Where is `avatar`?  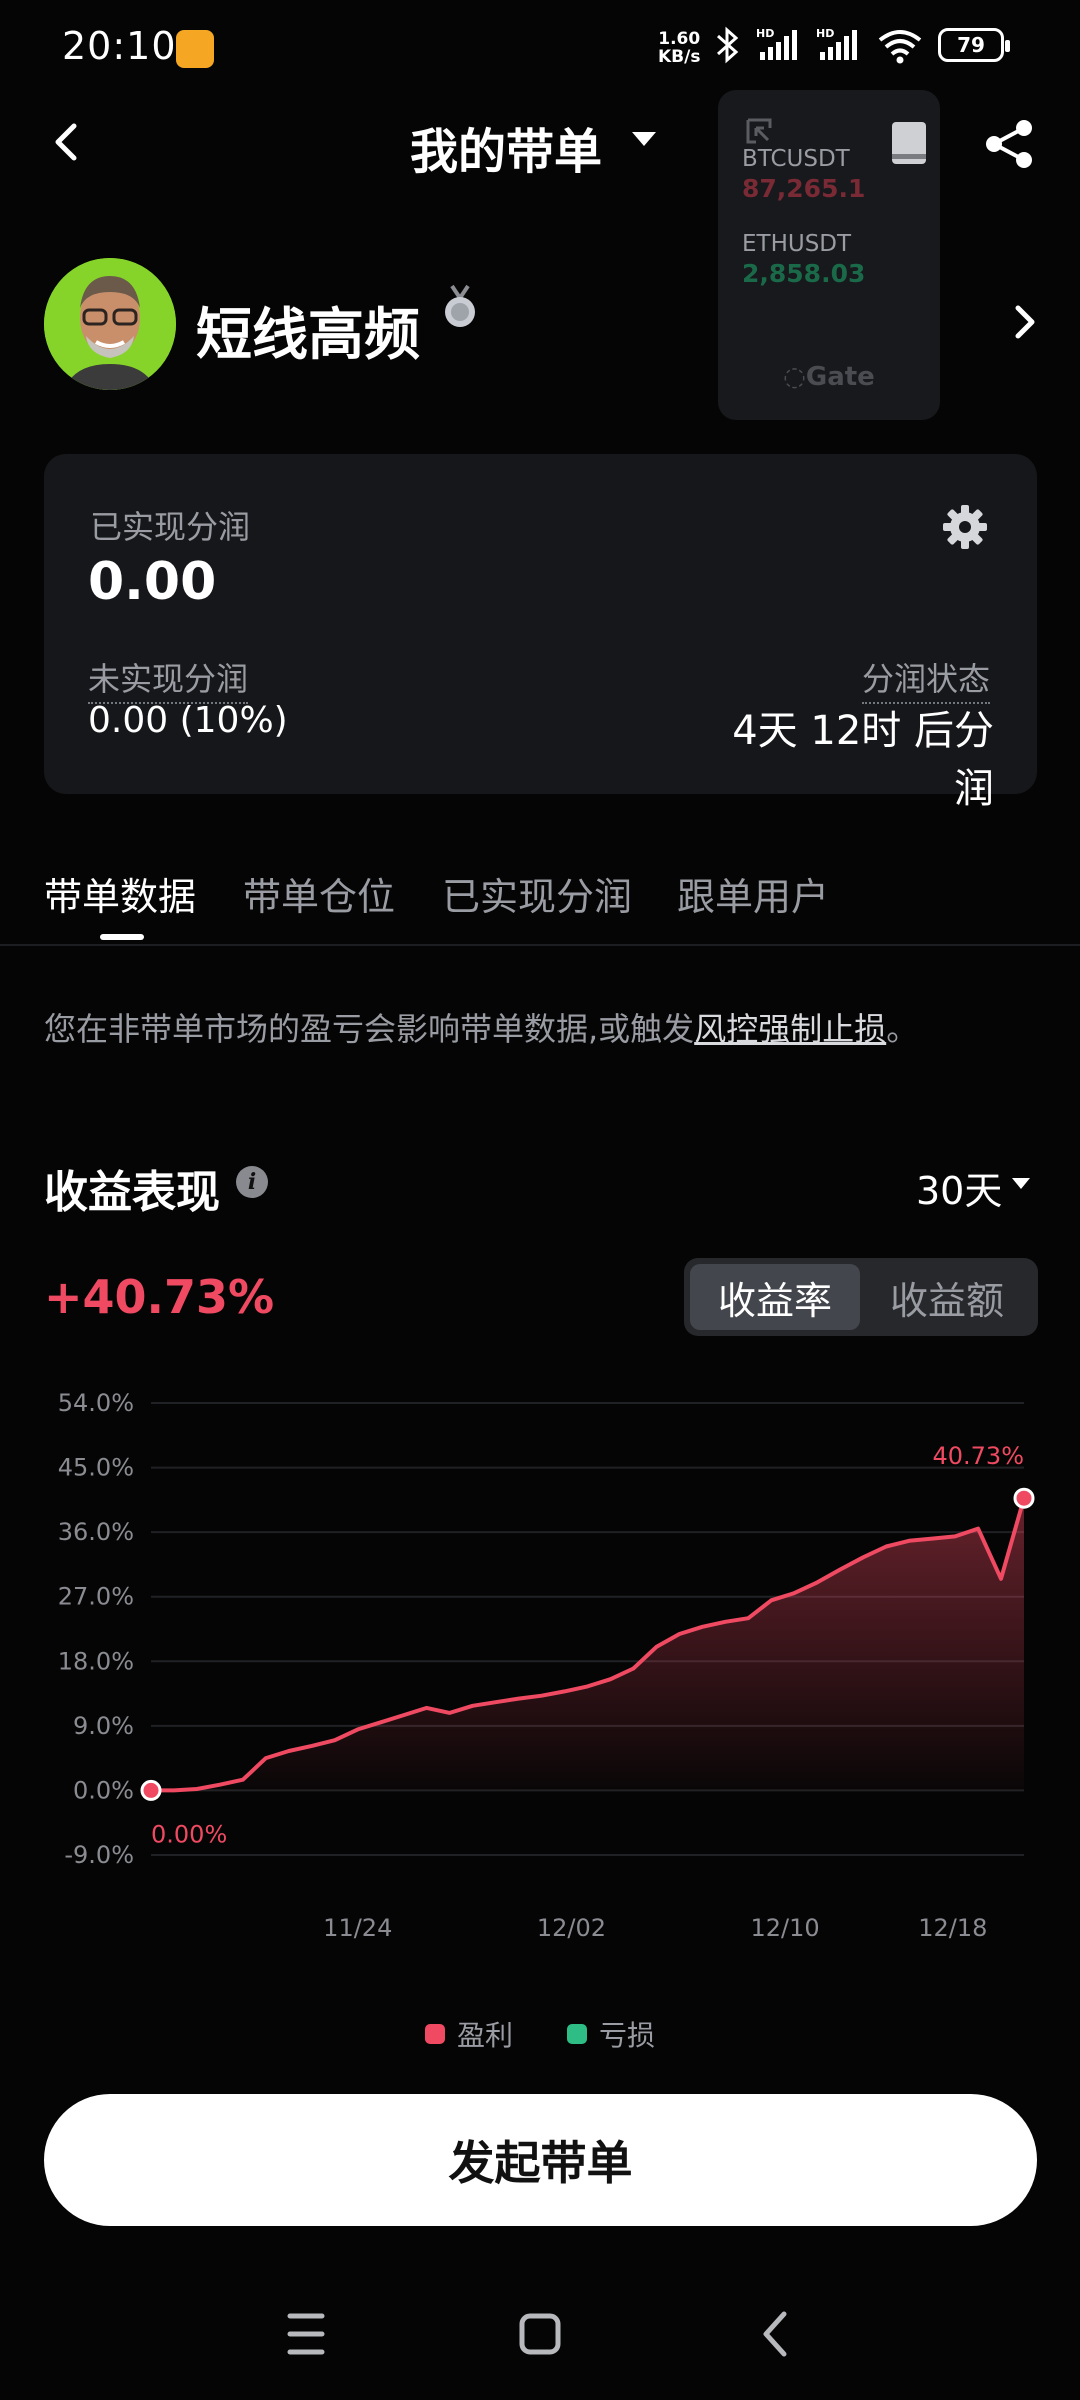 avatar is located at coordinates (110, 324).